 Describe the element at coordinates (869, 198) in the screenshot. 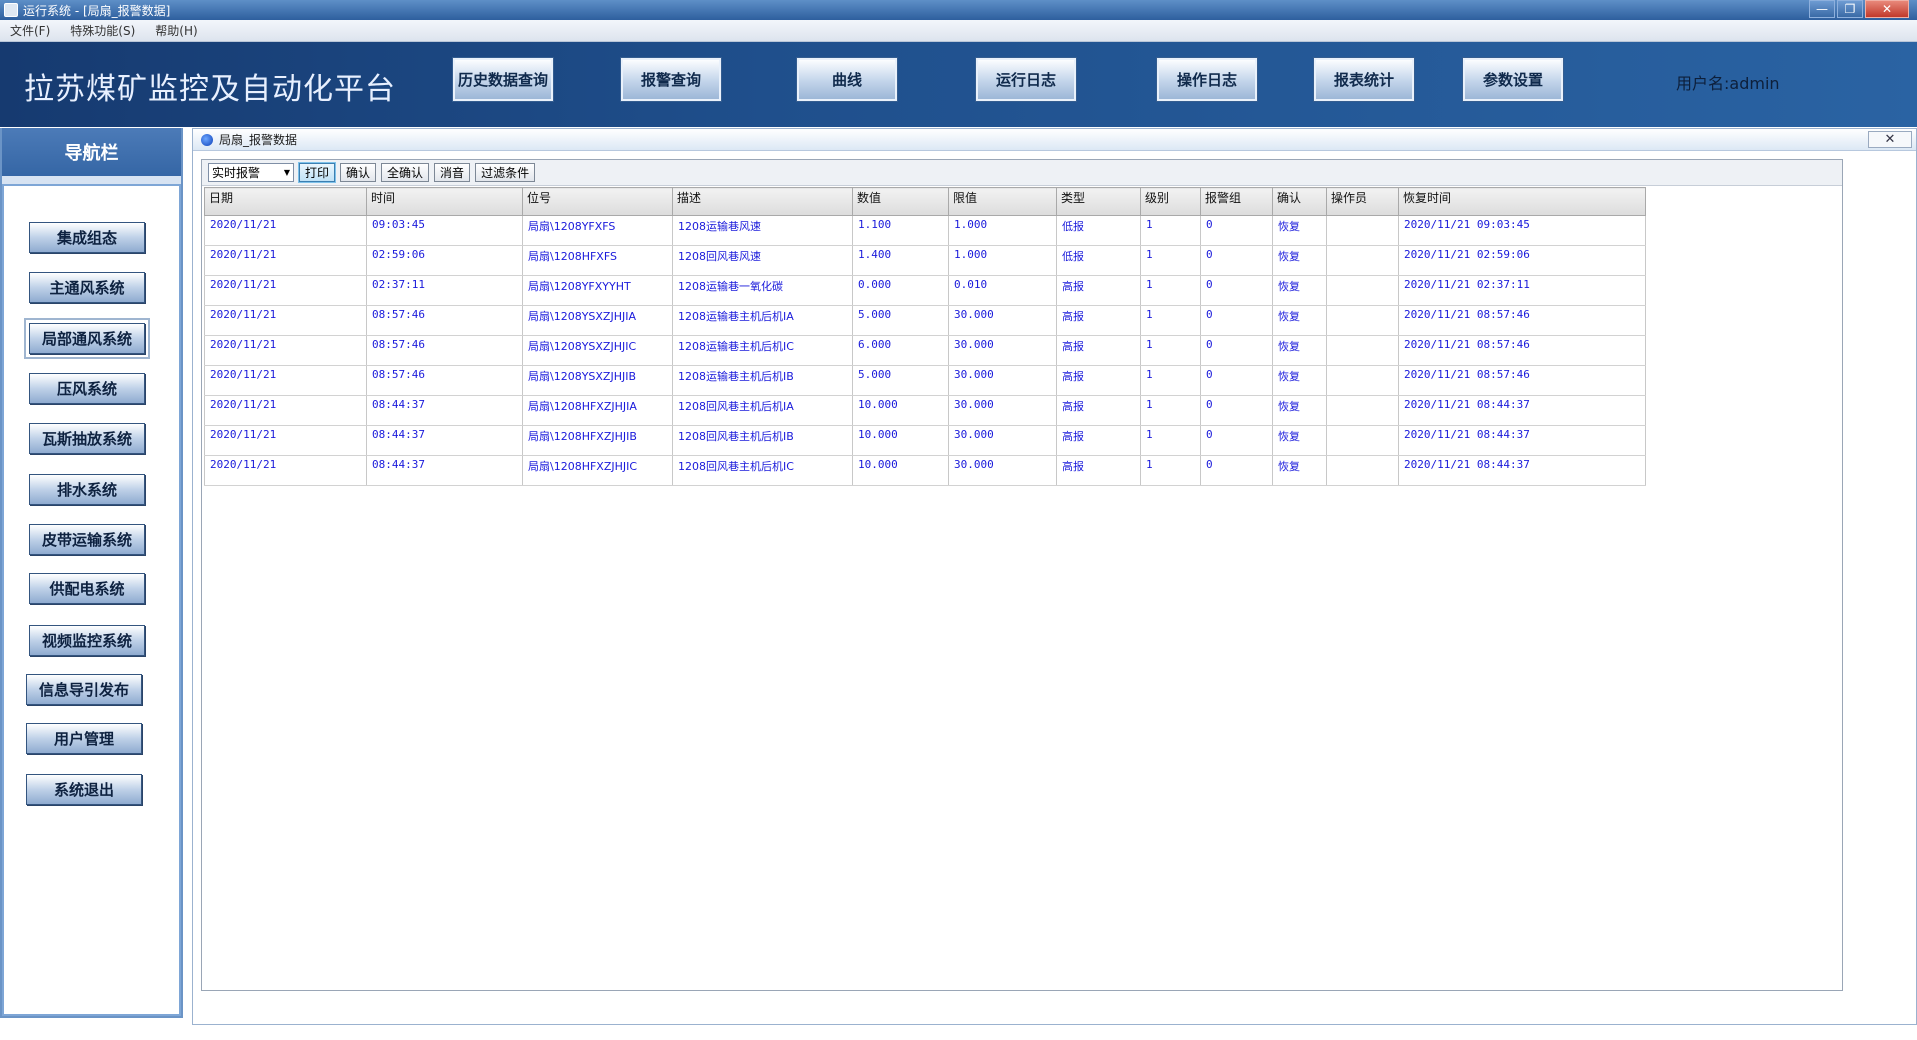

I see `column-label: 数值` at that location.